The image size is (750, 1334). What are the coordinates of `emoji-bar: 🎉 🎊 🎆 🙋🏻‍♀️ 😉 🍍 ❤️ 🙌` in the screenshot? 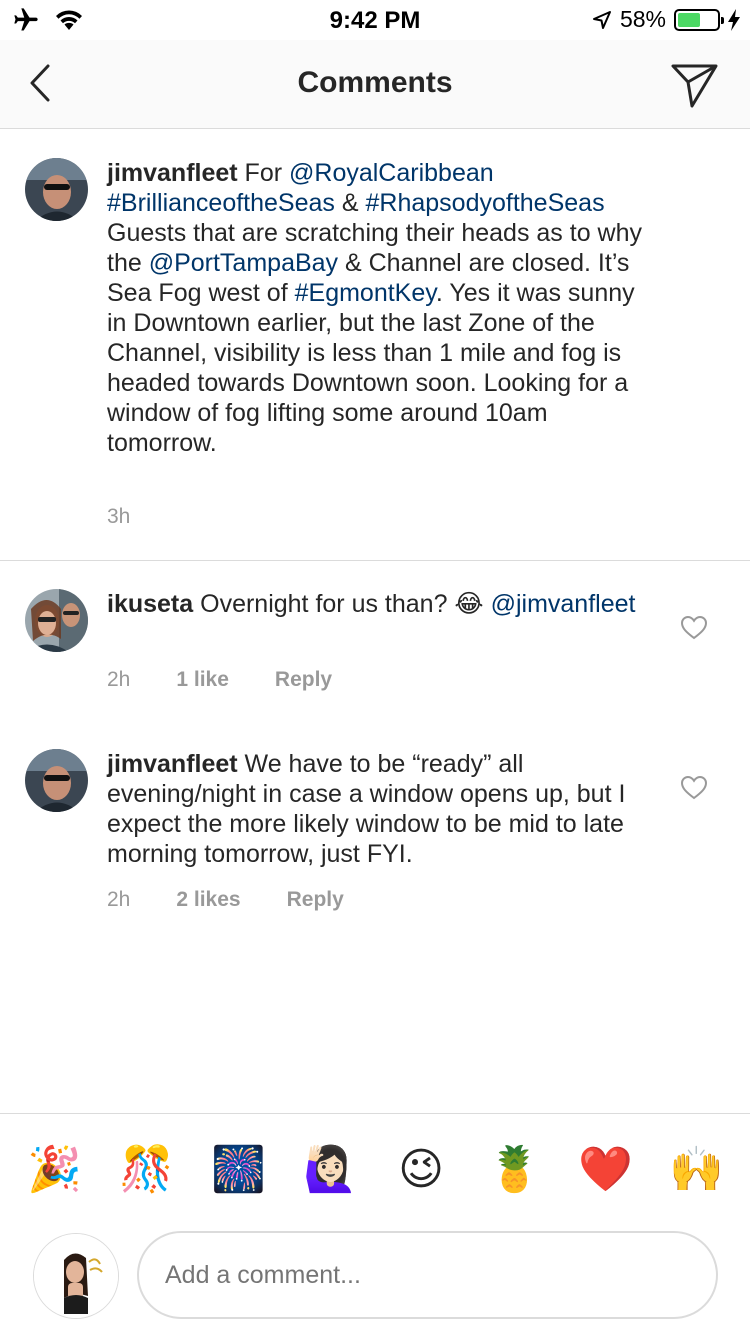 It's located at (375, 1168).